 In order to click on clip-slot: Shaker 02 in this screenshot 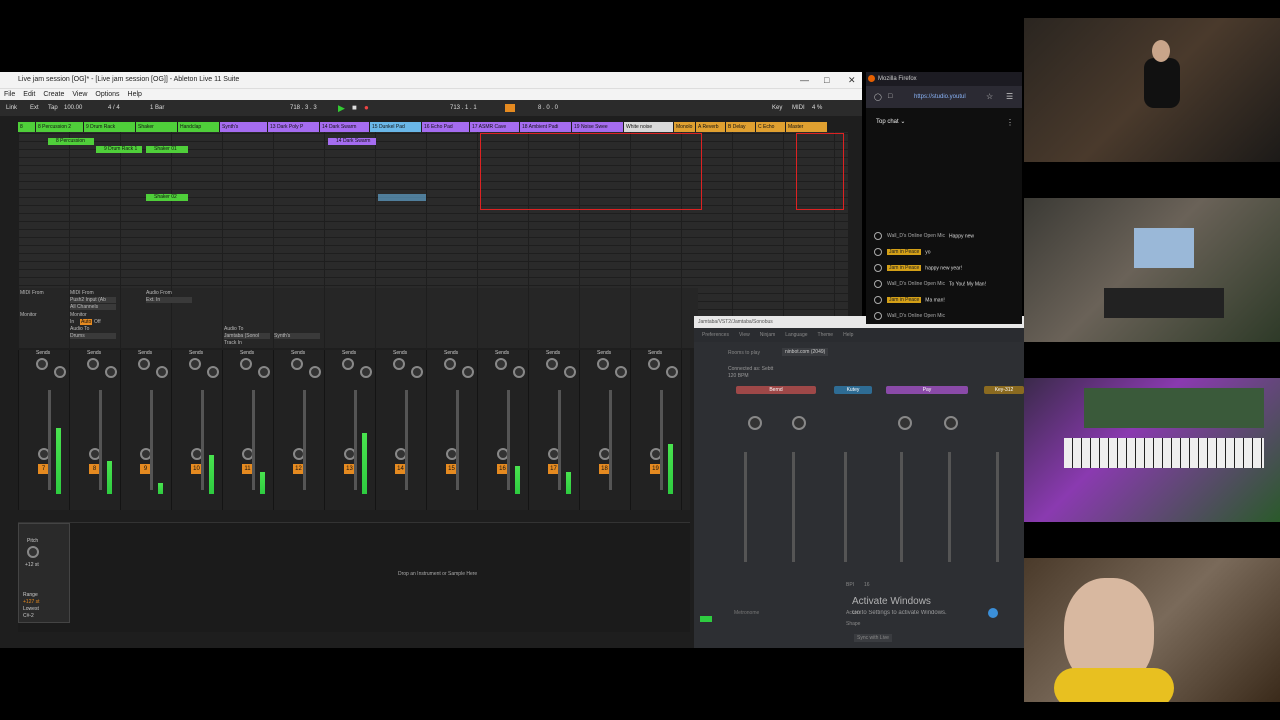, I will do `click(167, 197)`.